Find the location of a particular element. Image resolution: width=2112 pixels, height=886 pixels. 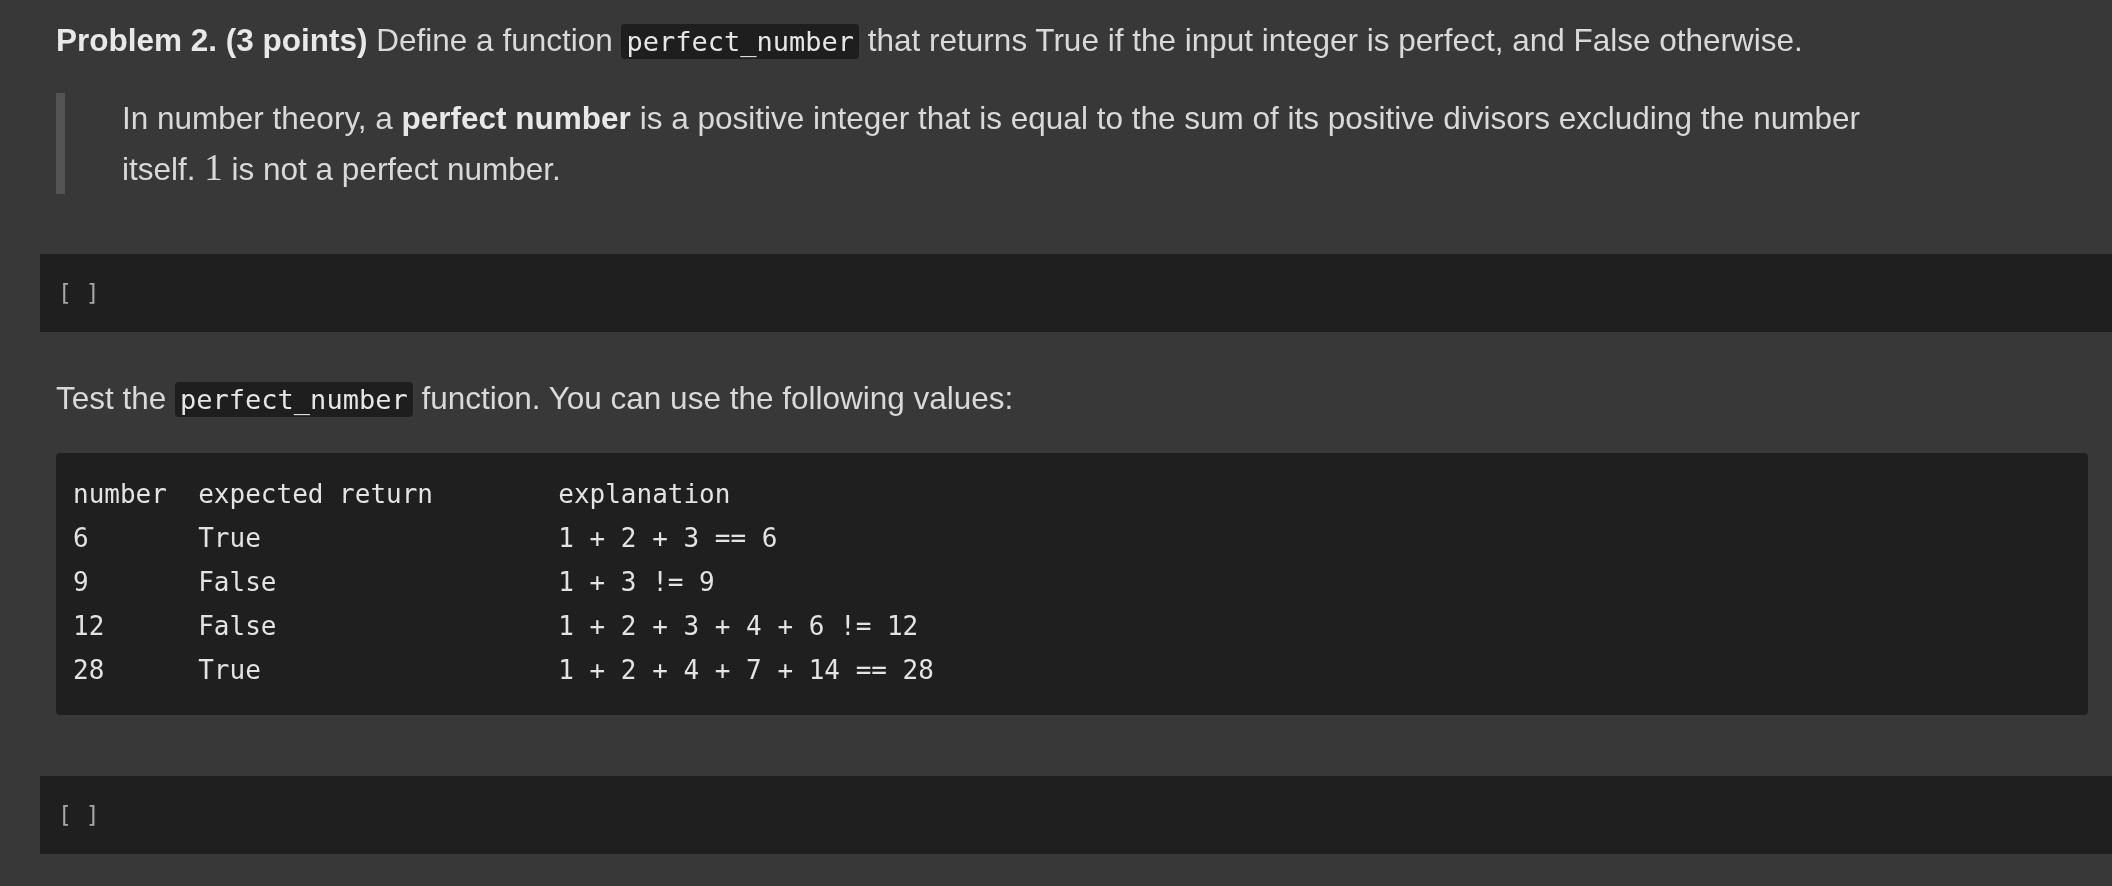

column-header: number is located at coordinates (120, 494).